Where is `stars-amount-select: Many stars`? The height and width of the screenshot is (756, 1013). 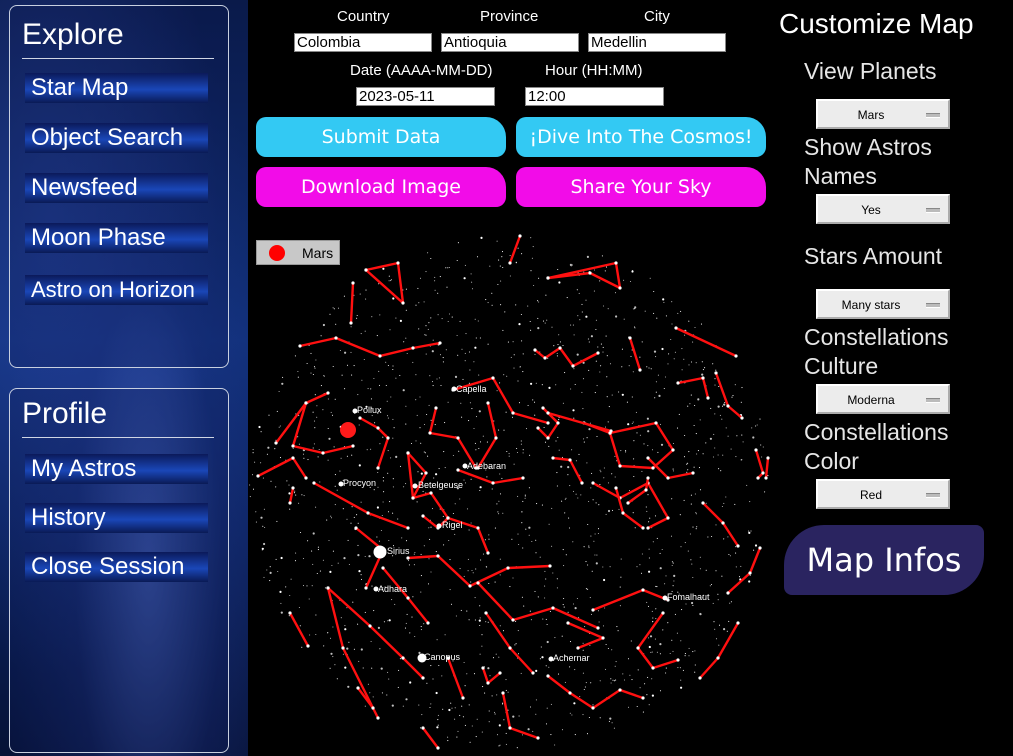
stars-amount-select: Many stars is located at coordinates (883, 304).